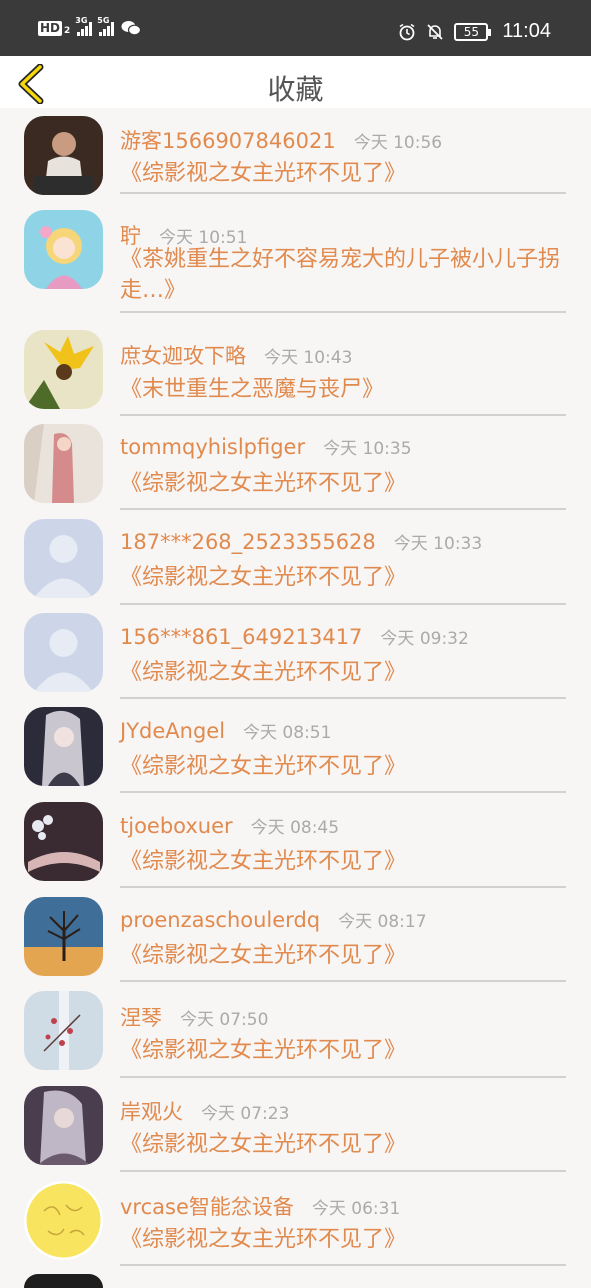 This screenshot has width=591, height=1288. What do you see at coordinates (407, 31) in the screenshot?
I see `alarm-icon` at bounding box center [407, 31].